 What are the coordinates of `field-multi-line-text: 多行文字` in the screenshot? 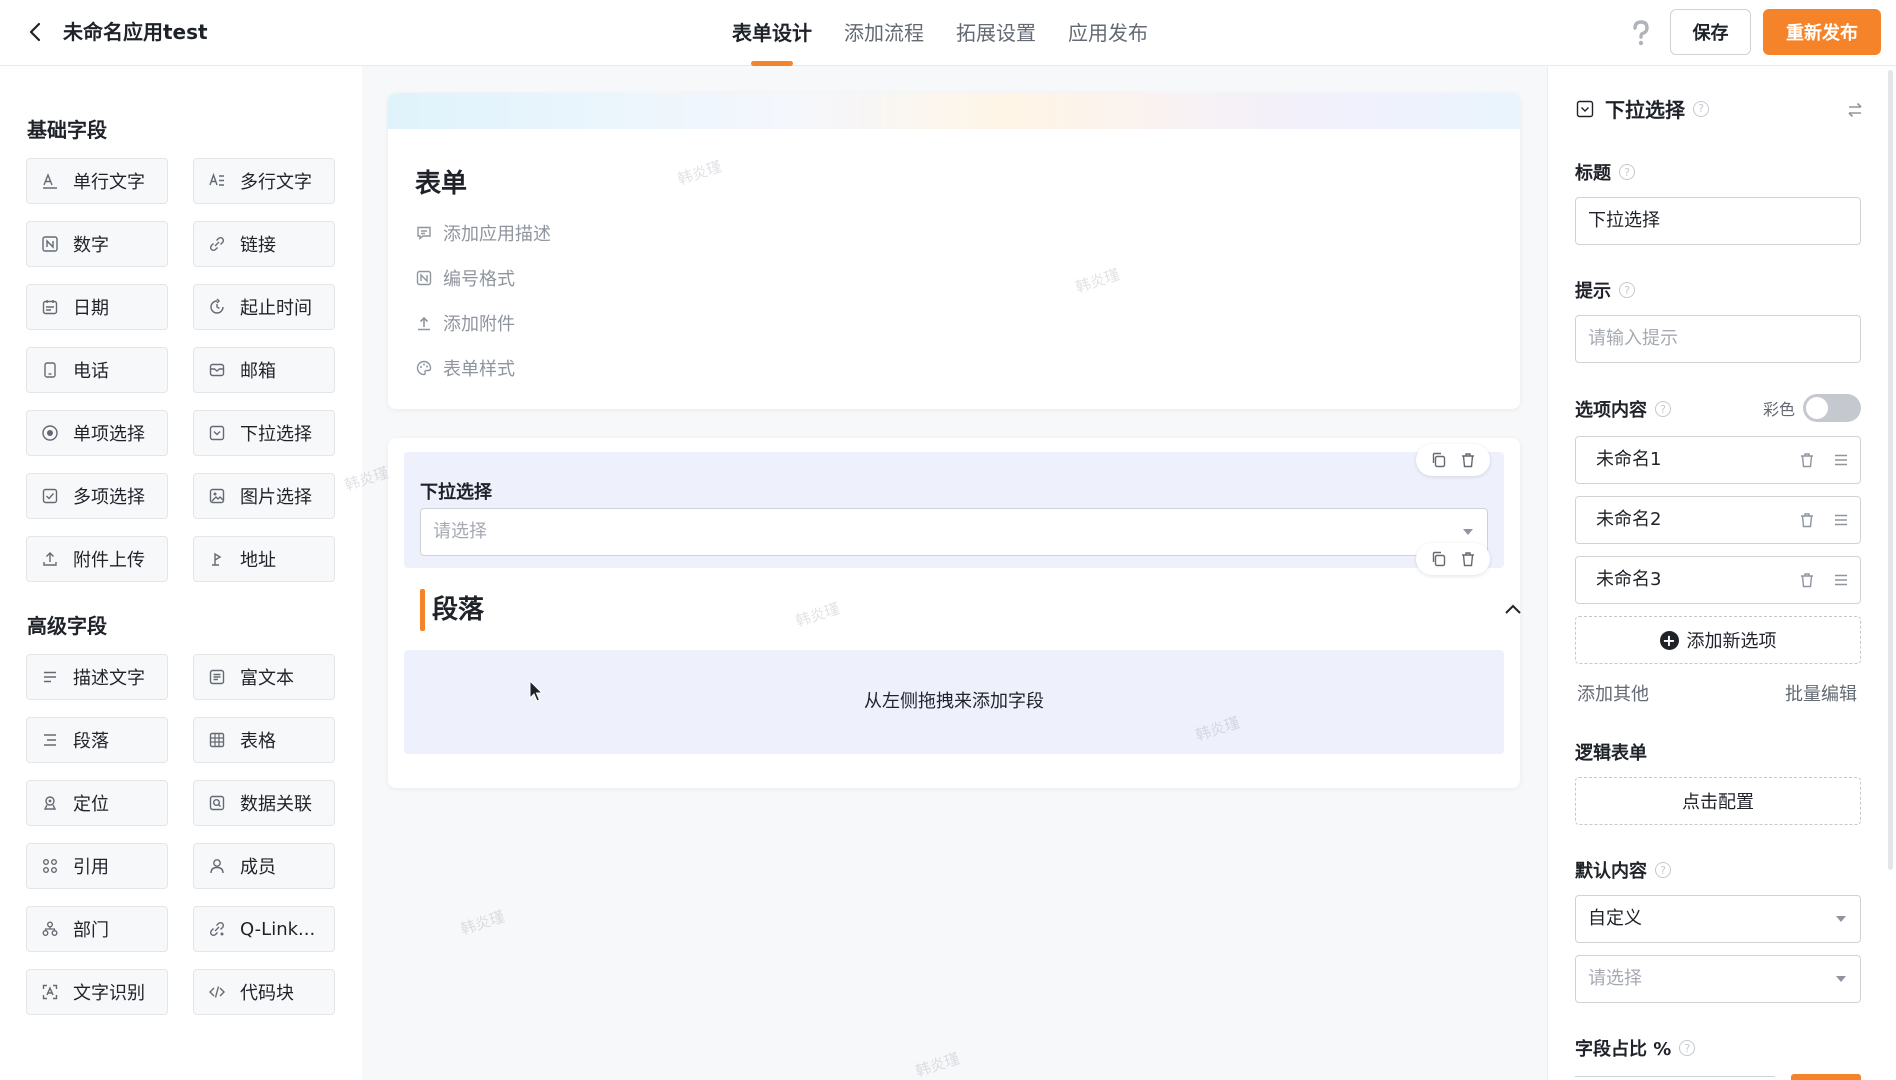 It's located at (264, 181).